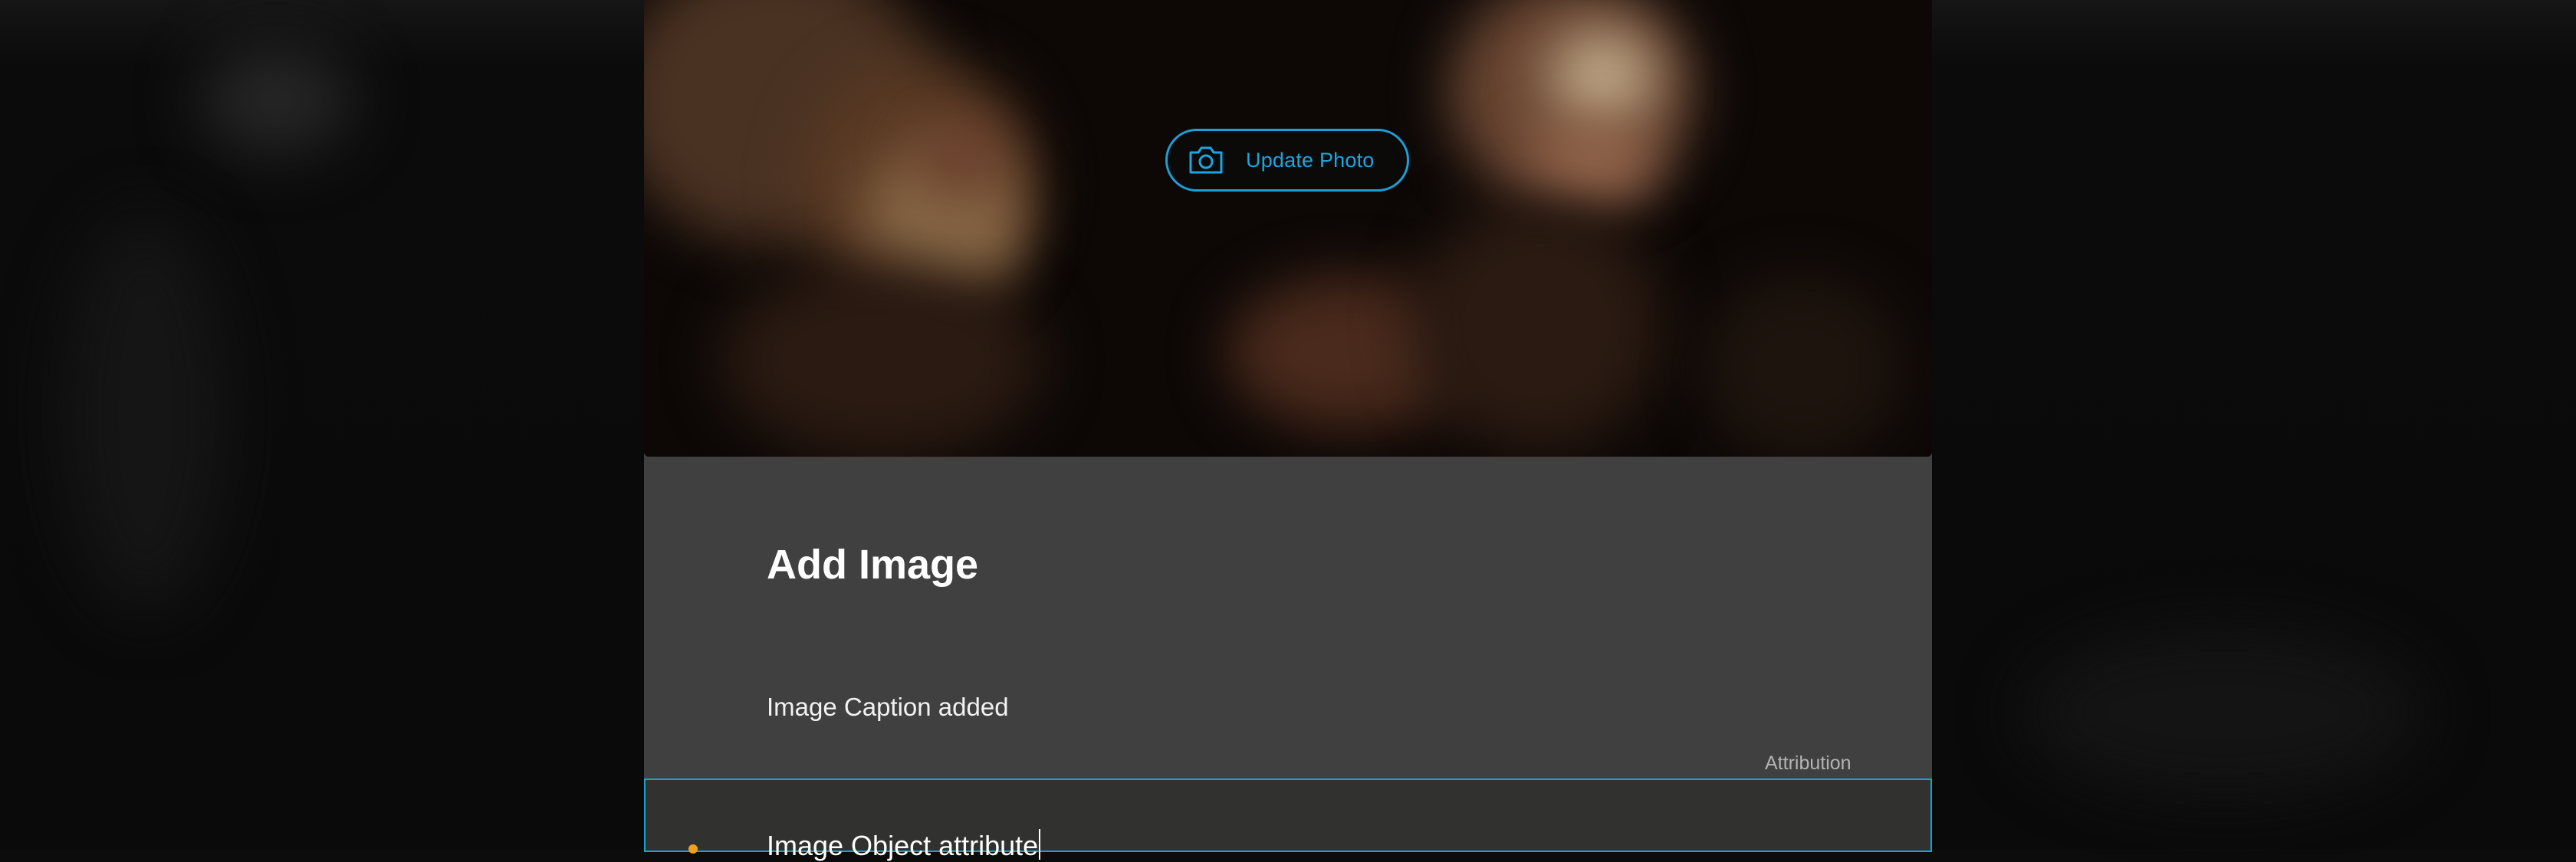 This screenshot has height=862, width=2576. What do you see at coordinates (1040, 845) in the screenshot?
I see `text-caret` at bounding box center [1040, 845].